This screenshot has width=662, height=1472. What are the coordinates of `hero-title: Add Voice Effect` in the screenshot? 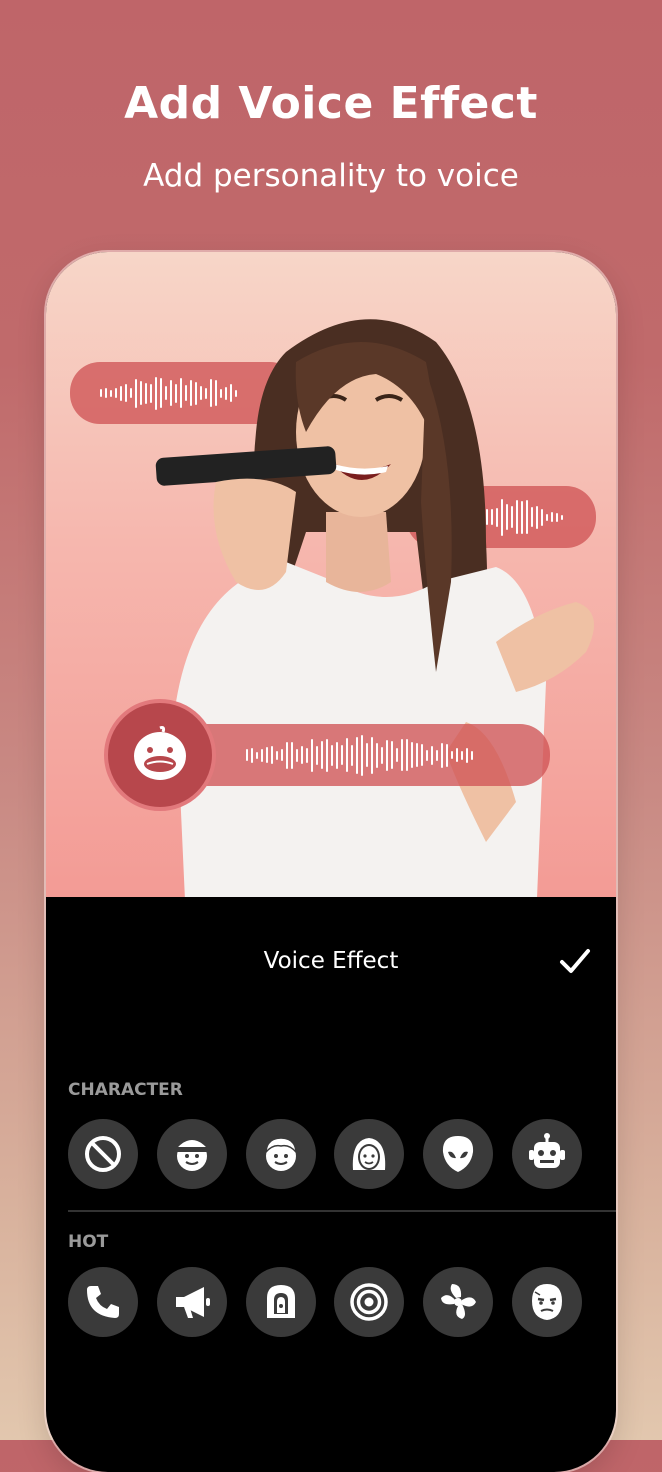 It's located at (331, 103).